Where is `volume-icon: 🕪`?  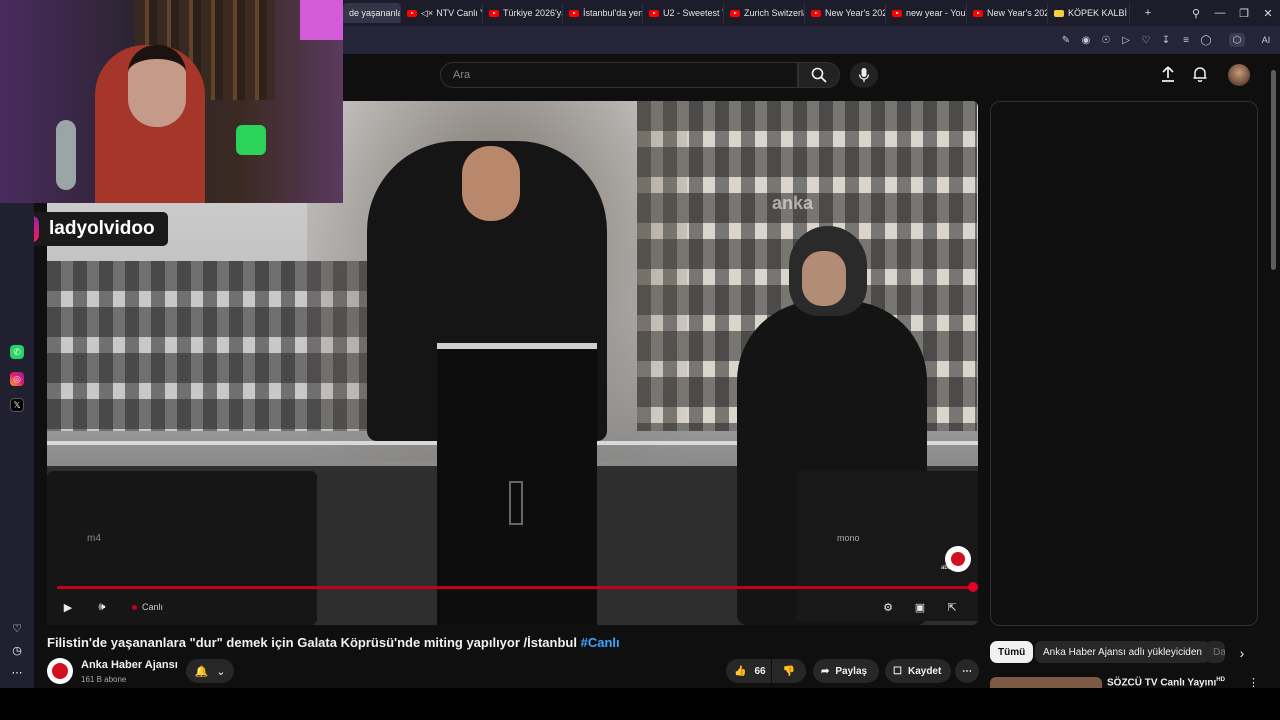 volume-icon: 🕪 is located at coordinates (102, 607).